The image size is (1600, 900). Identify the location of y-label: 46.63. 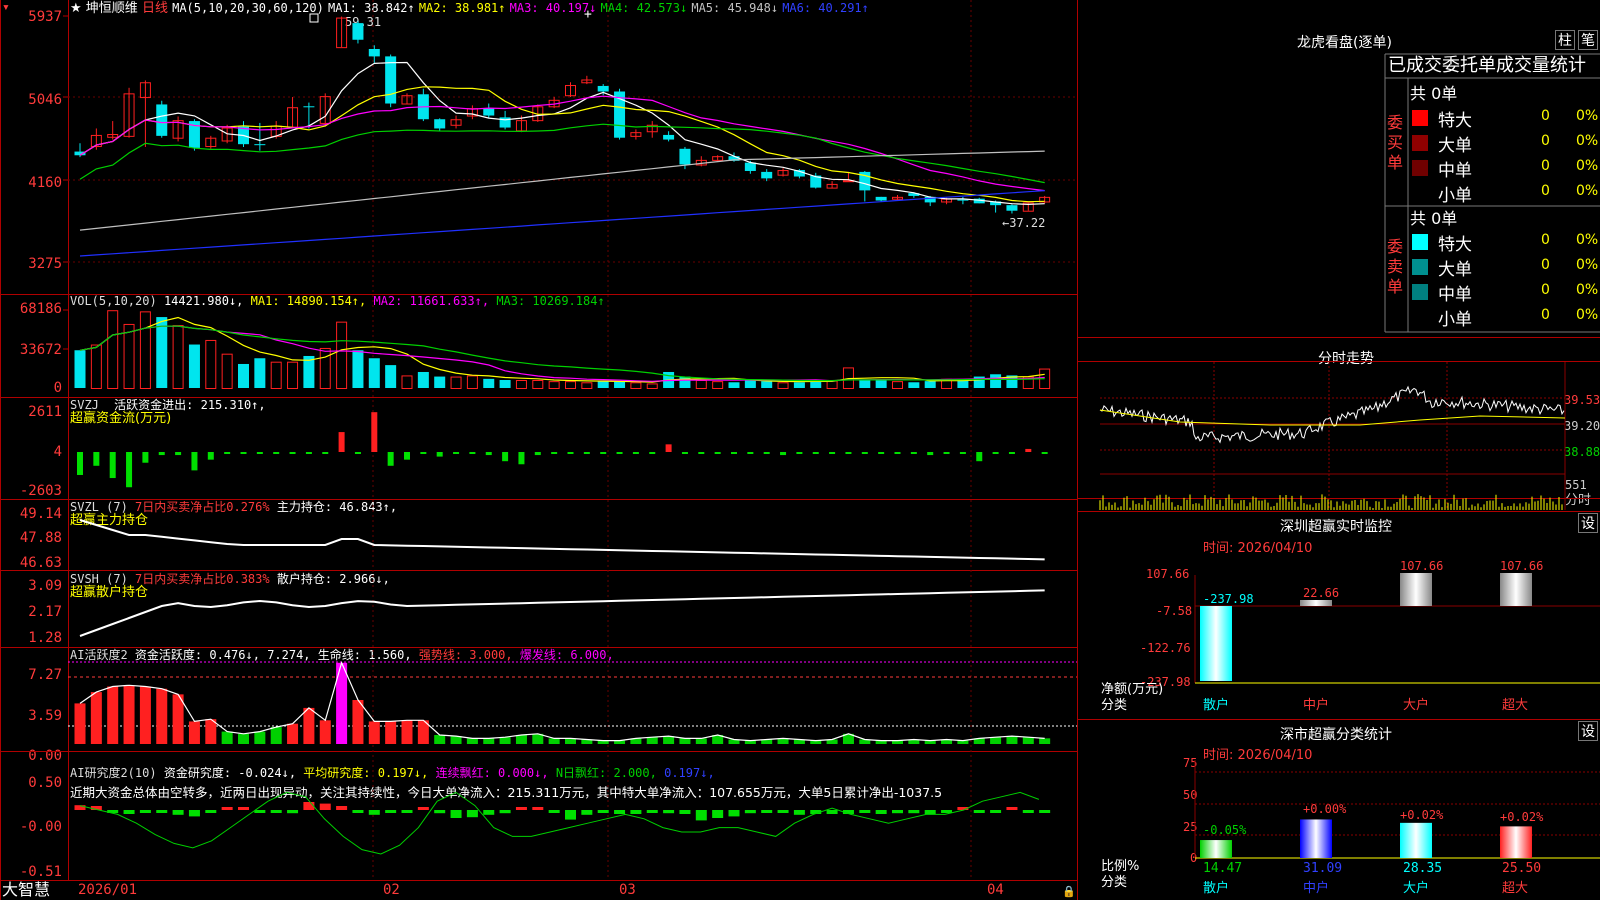
(40, 563).